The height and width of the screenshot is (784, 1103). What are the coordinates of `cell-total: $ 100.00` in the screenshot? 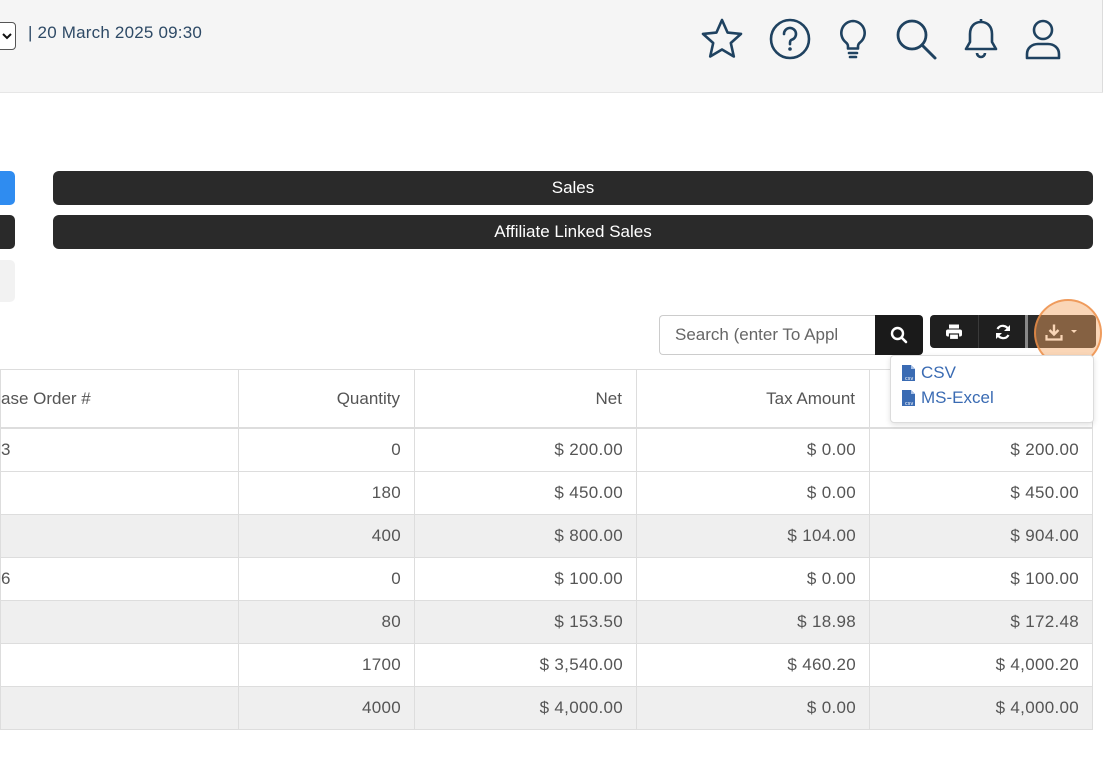 It's located at (981, 579).